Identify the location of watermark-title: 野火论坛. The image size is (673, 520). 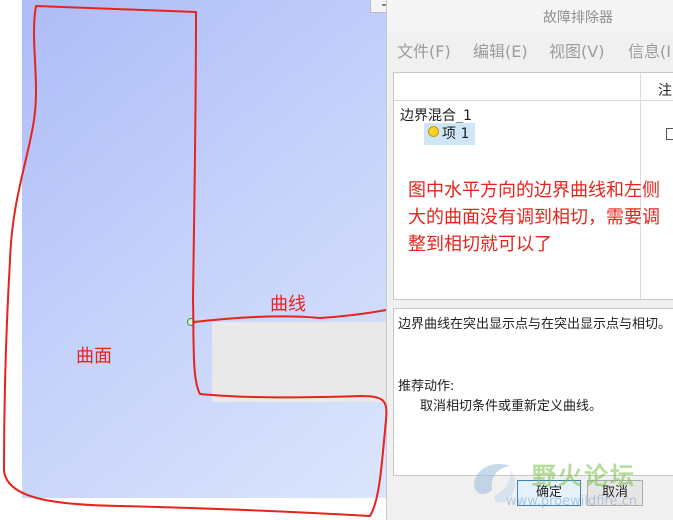
(584, 476).